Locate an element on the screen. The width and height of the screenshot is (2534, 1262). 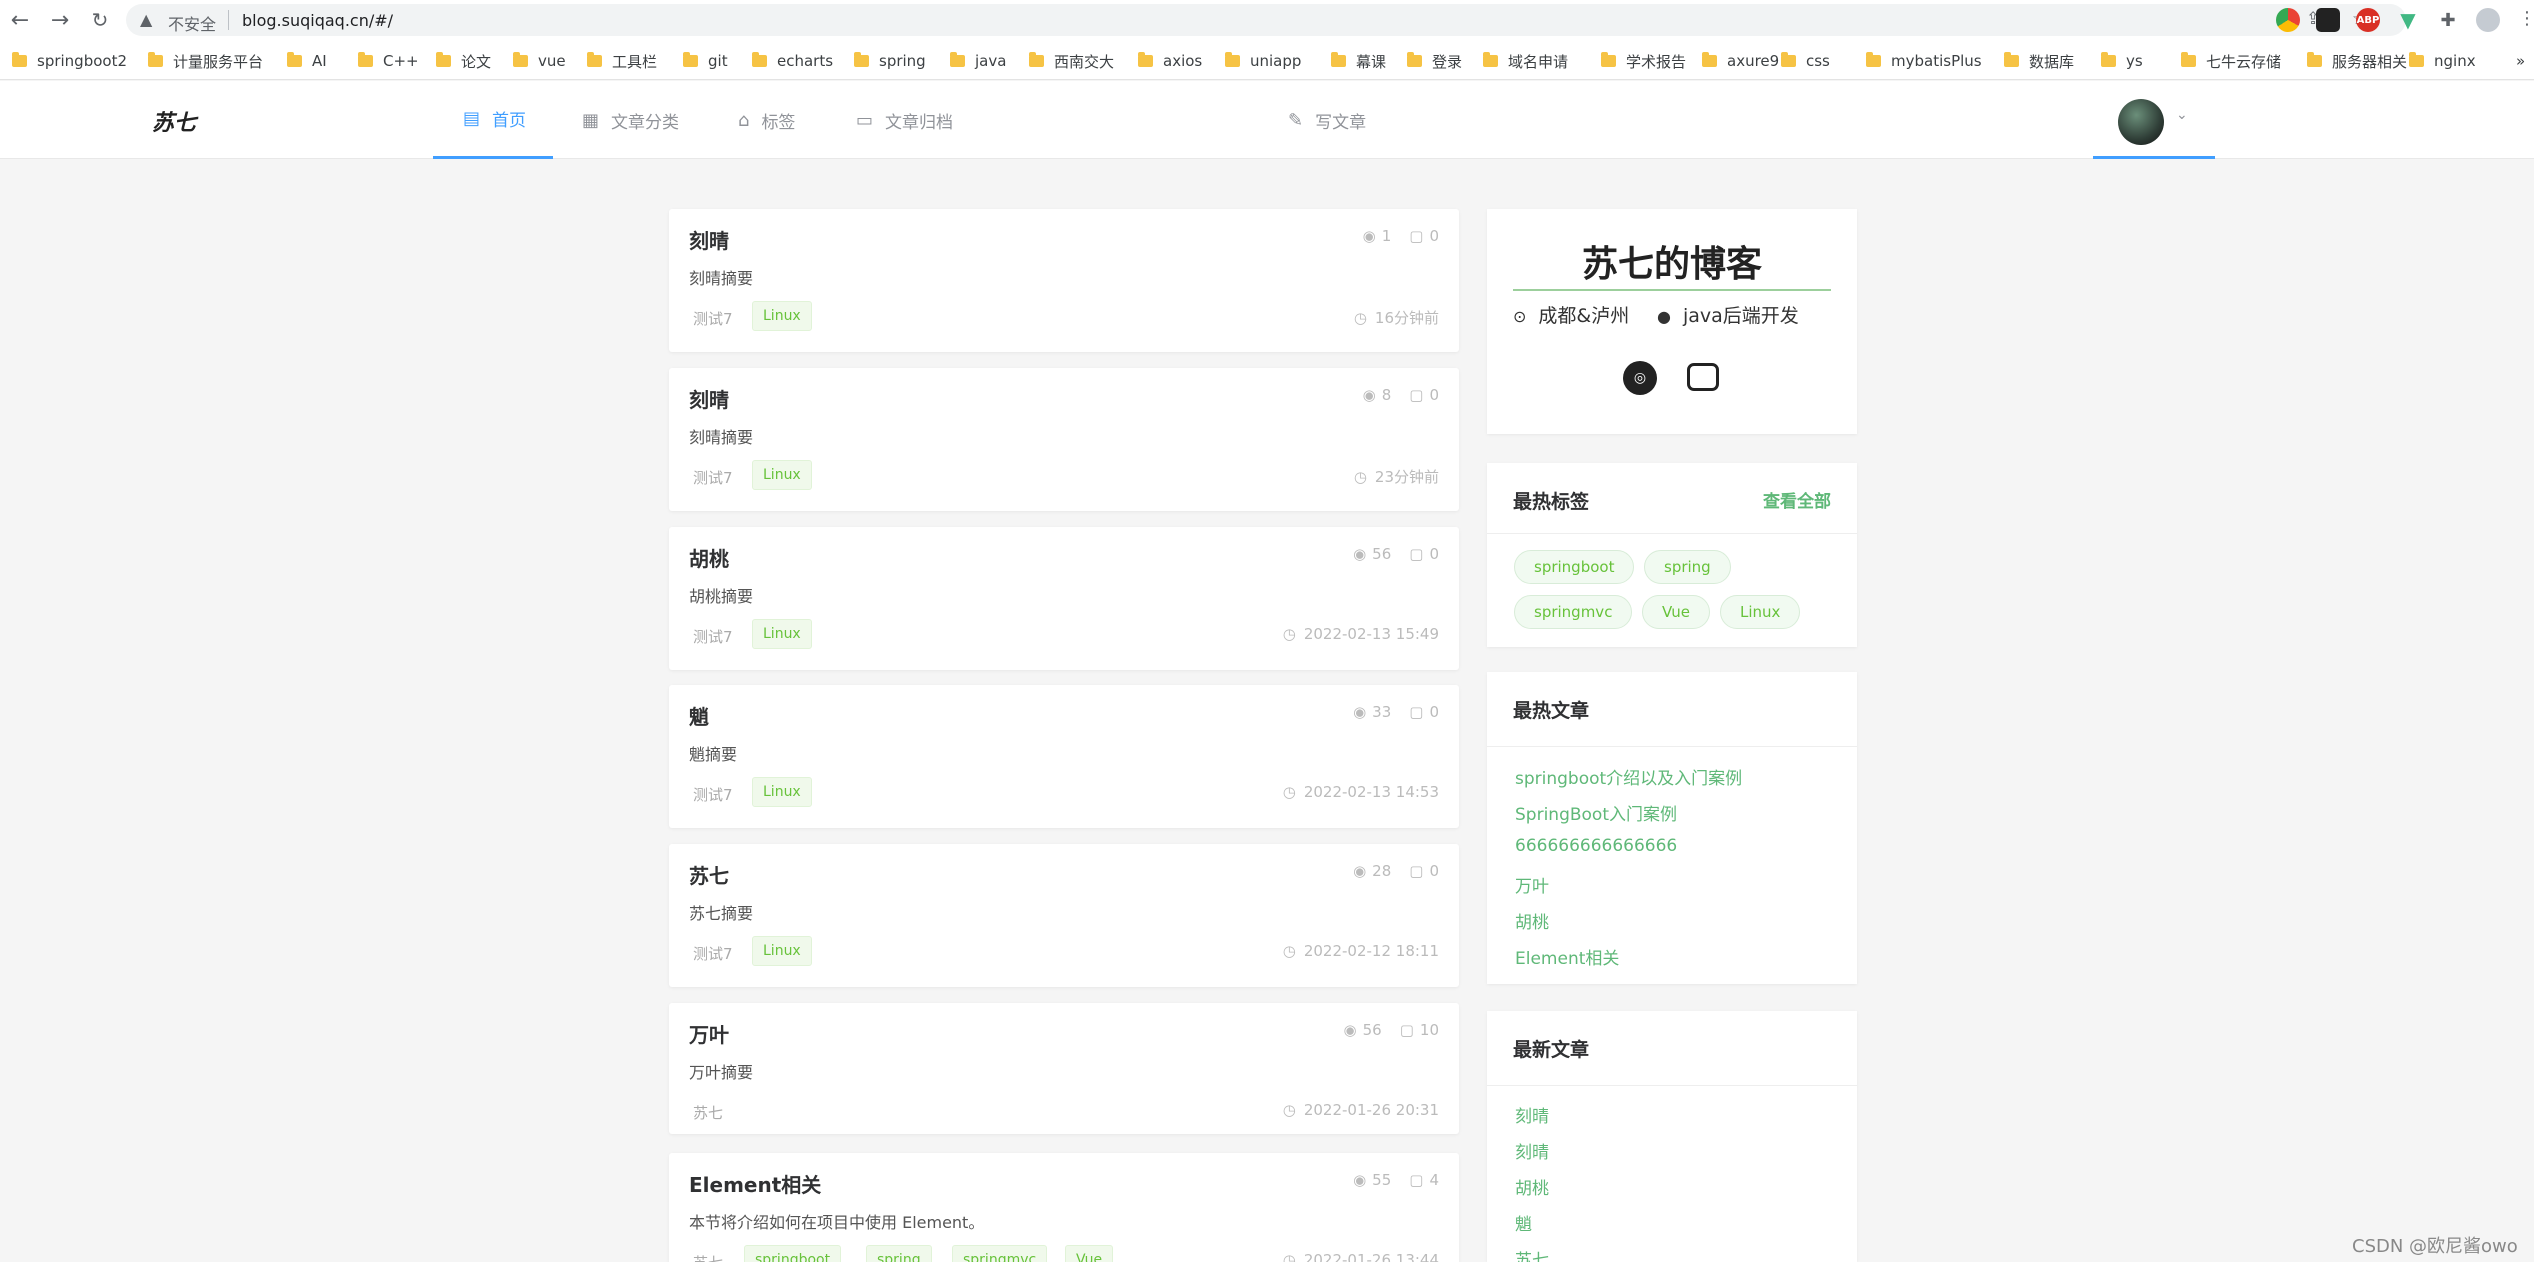
bookmark-item: 七牛云存储 is located at coordinates (2231, 61).